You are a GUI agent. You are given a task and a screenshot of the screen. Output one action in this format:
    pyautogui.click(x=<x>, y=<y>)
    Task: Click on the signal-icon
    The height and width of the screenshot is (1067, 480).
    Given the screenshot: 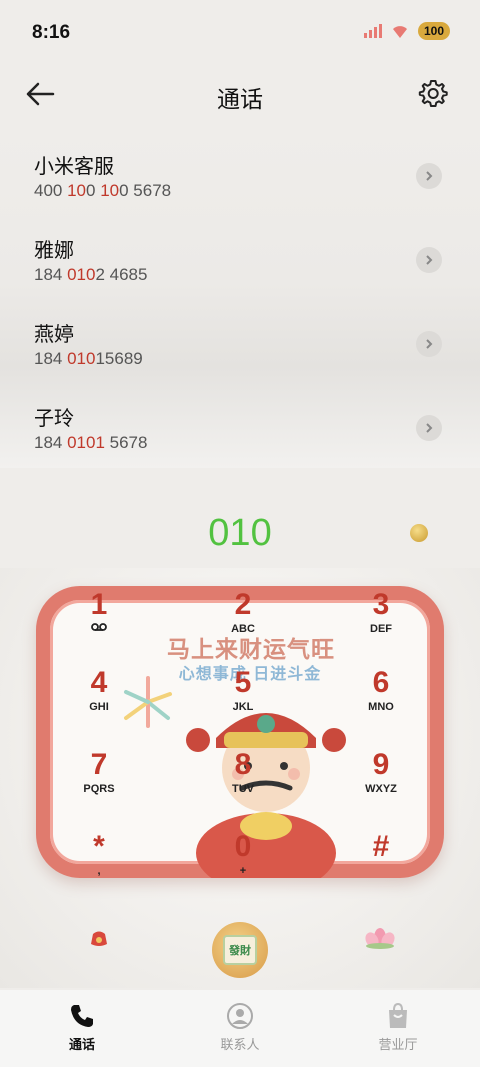 What is the action you would take?
    pyautogui.click(x=372, y=31)
    